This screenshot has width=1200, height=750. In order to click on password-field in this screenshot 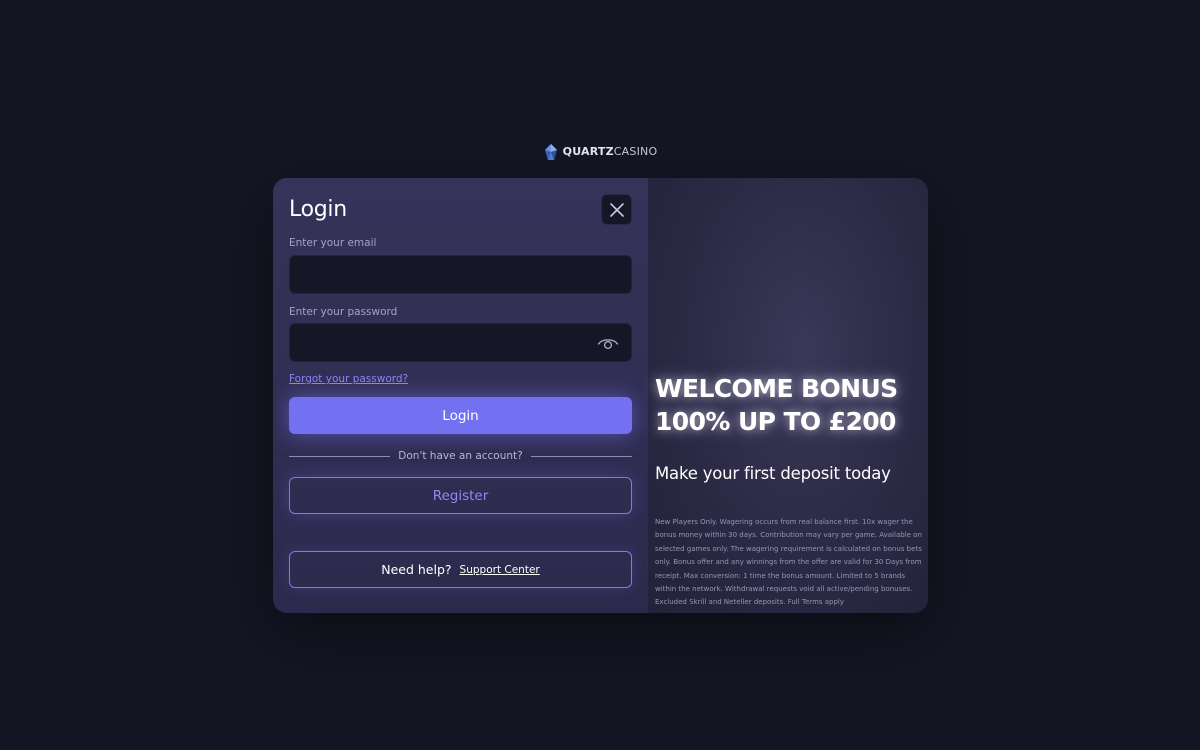, I will do `click(460, 342)`.